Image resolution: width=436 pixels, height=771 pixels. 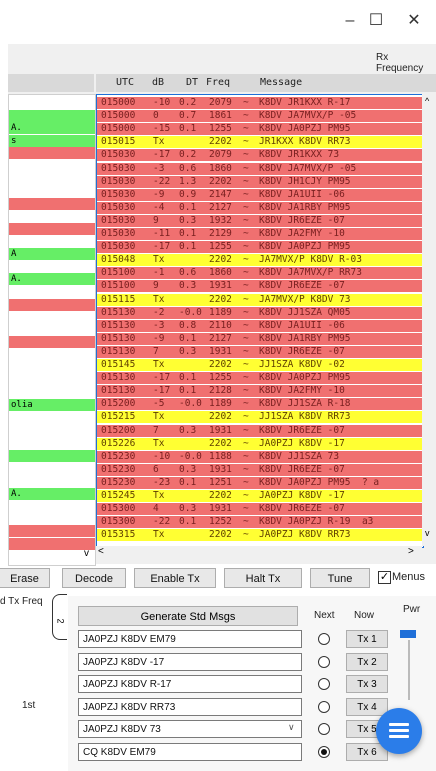 What do you see at coordinates (340, 578) in the screenshot?
I see `tune-button: Tune` at bounding box center [340, 578].